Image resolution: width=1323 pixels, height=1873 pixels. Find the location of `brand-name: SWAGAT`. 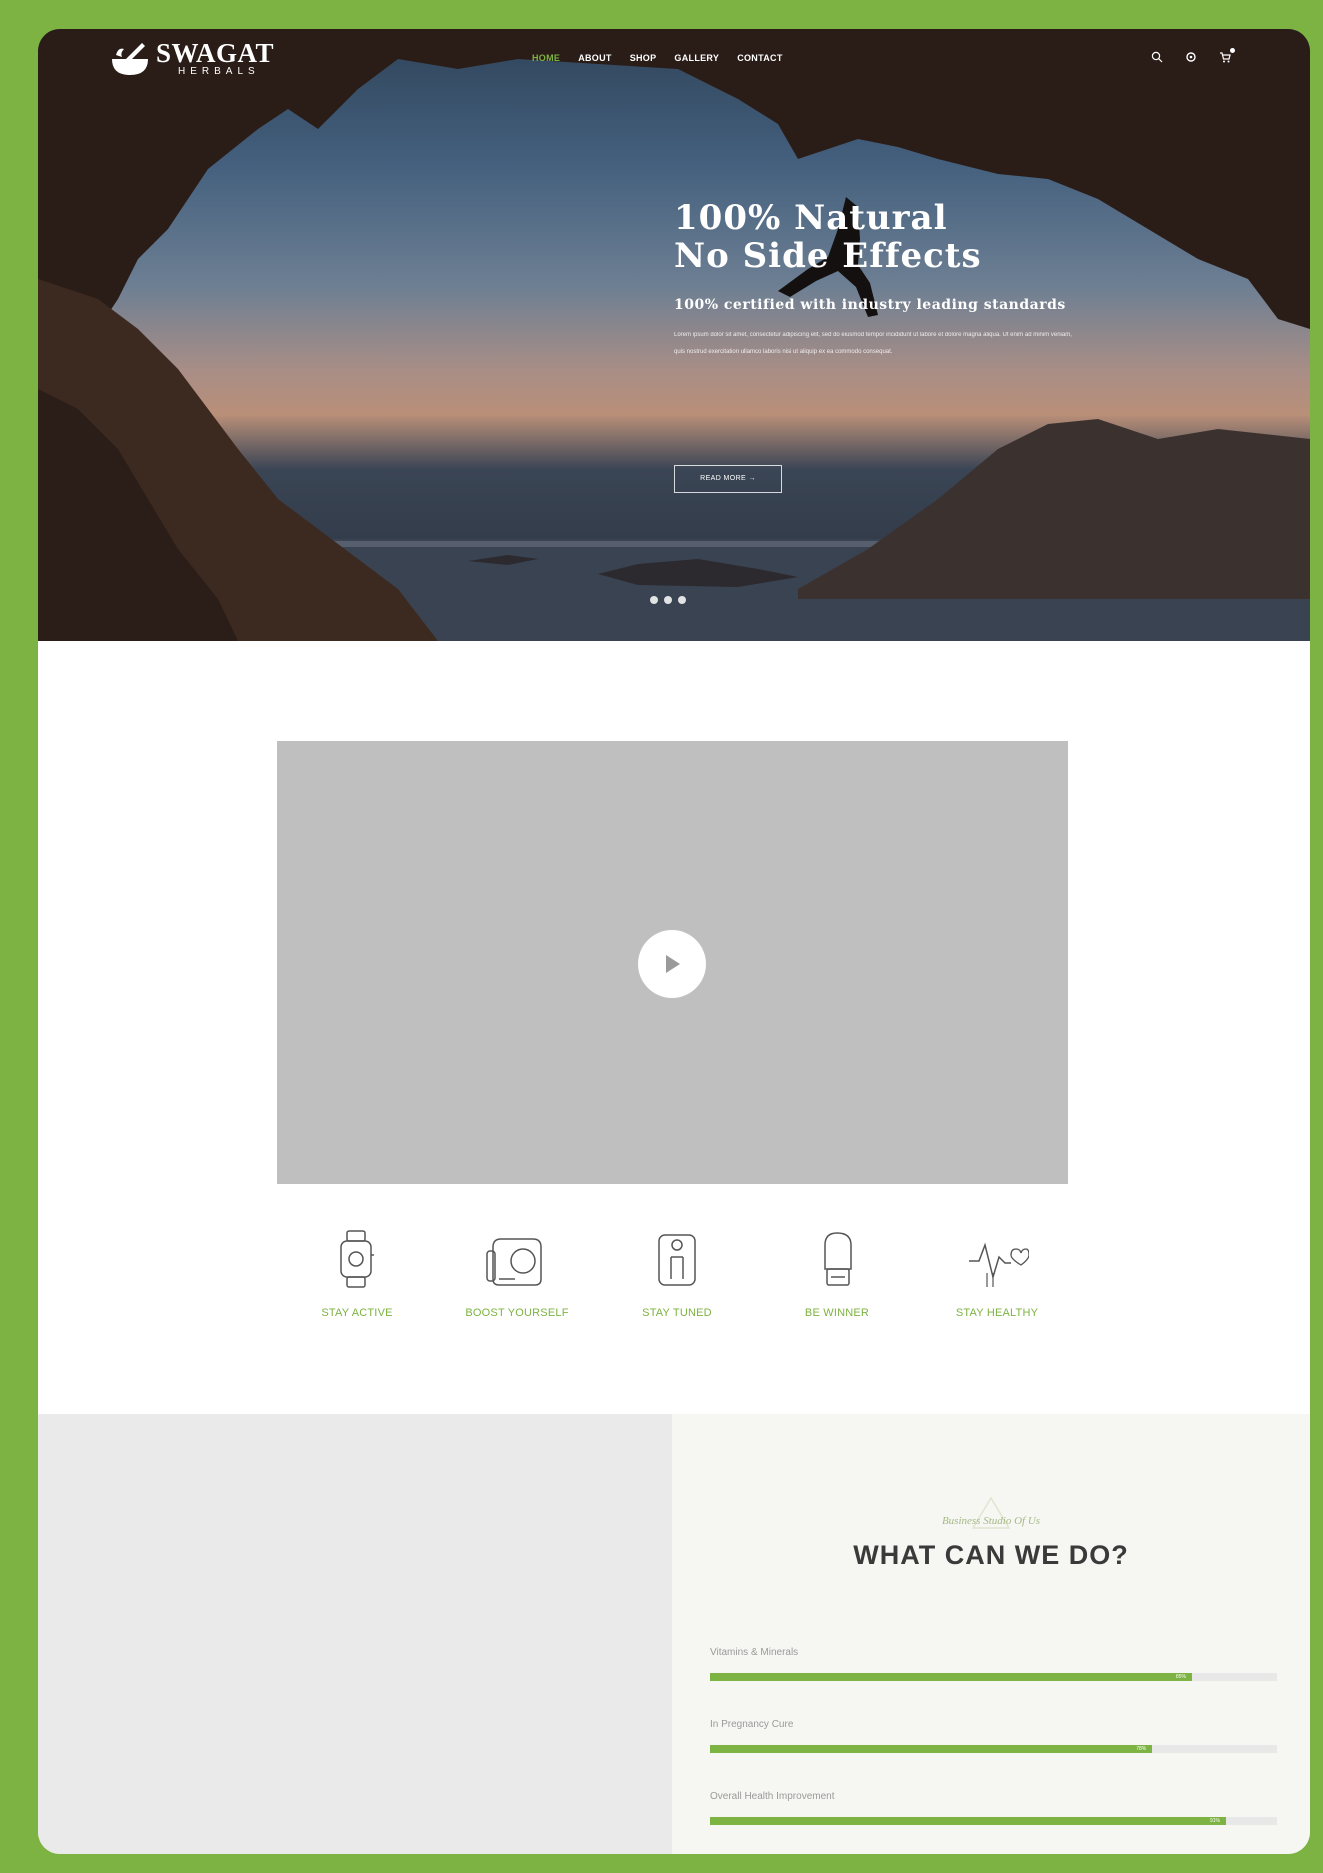

brand-name: SWAGAT is located at coordinates (215, 53).